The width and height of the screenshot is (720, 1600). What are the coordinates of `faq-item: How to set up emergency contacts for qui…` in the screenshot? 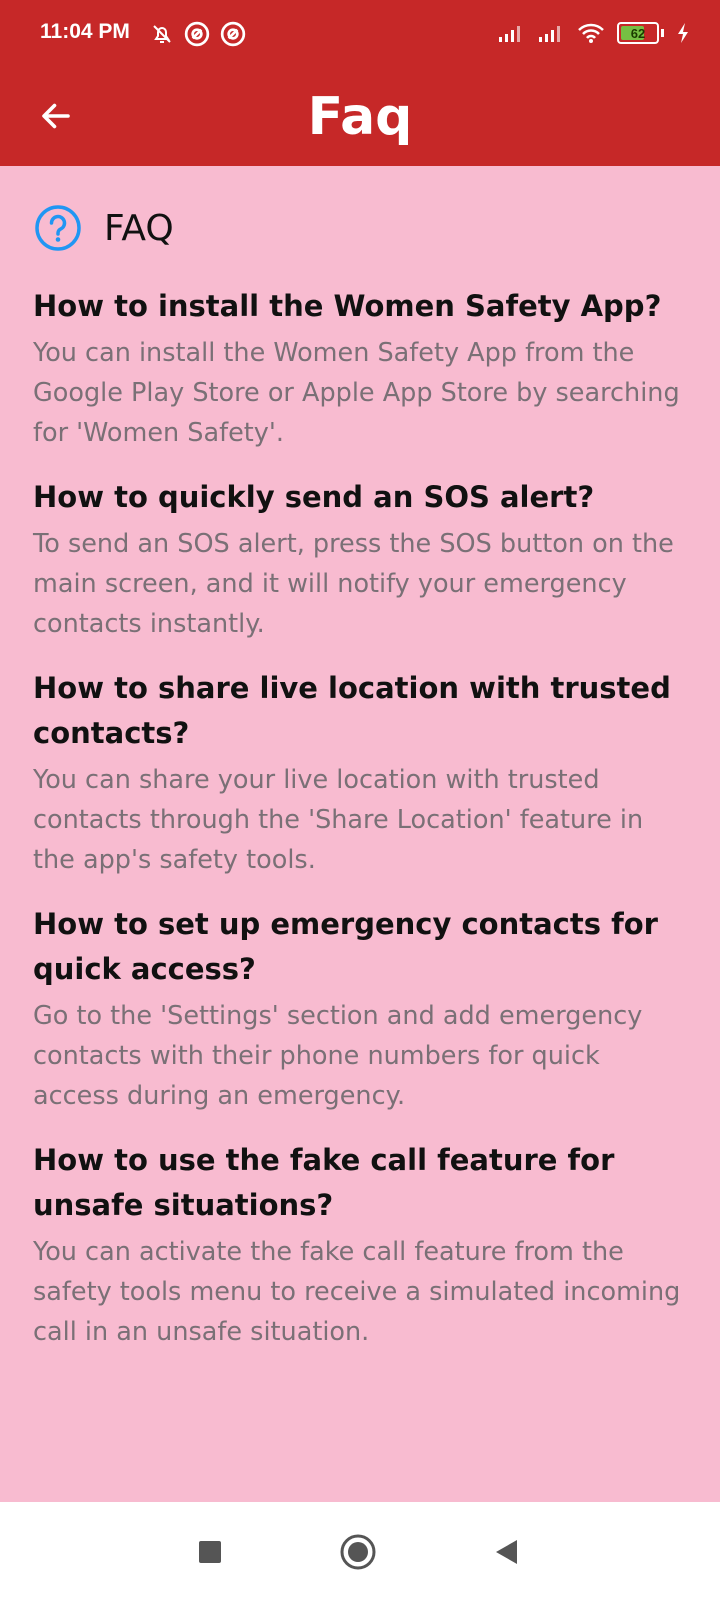 It's located at (363, 1009).